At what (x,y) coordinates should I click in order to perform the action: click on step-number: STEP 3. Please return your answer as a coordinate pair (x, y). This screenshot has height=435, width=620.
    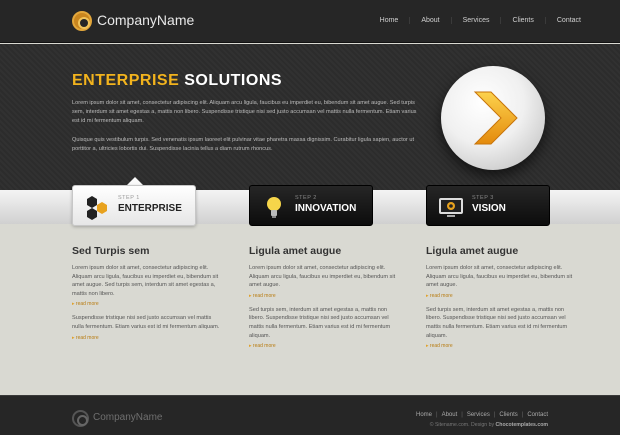
    Looking at the image, I should click on (483, 198).